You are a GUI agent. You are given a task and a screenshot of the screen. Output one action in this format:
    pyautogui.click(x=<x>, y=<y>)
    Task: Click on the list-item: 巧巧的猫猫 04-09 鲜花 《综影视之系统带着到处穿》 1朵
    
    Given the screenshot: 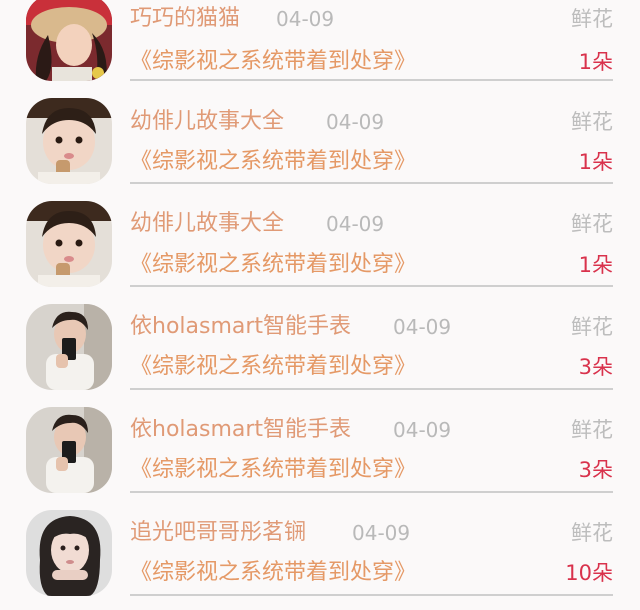 What is the action you would take?
    pyautogui.click(x=320, y=40)
    